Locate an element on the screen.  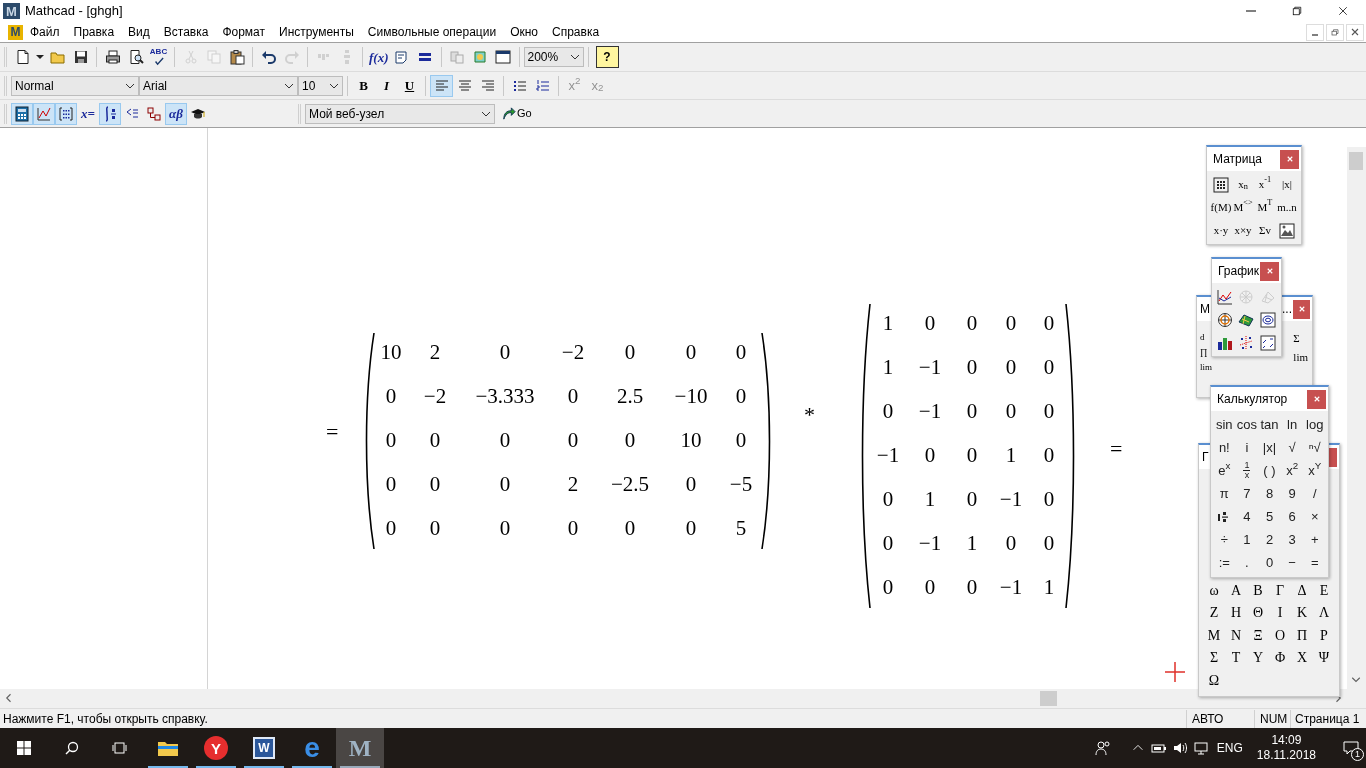
menu-item: Вид is located at coordinates (139, 32).